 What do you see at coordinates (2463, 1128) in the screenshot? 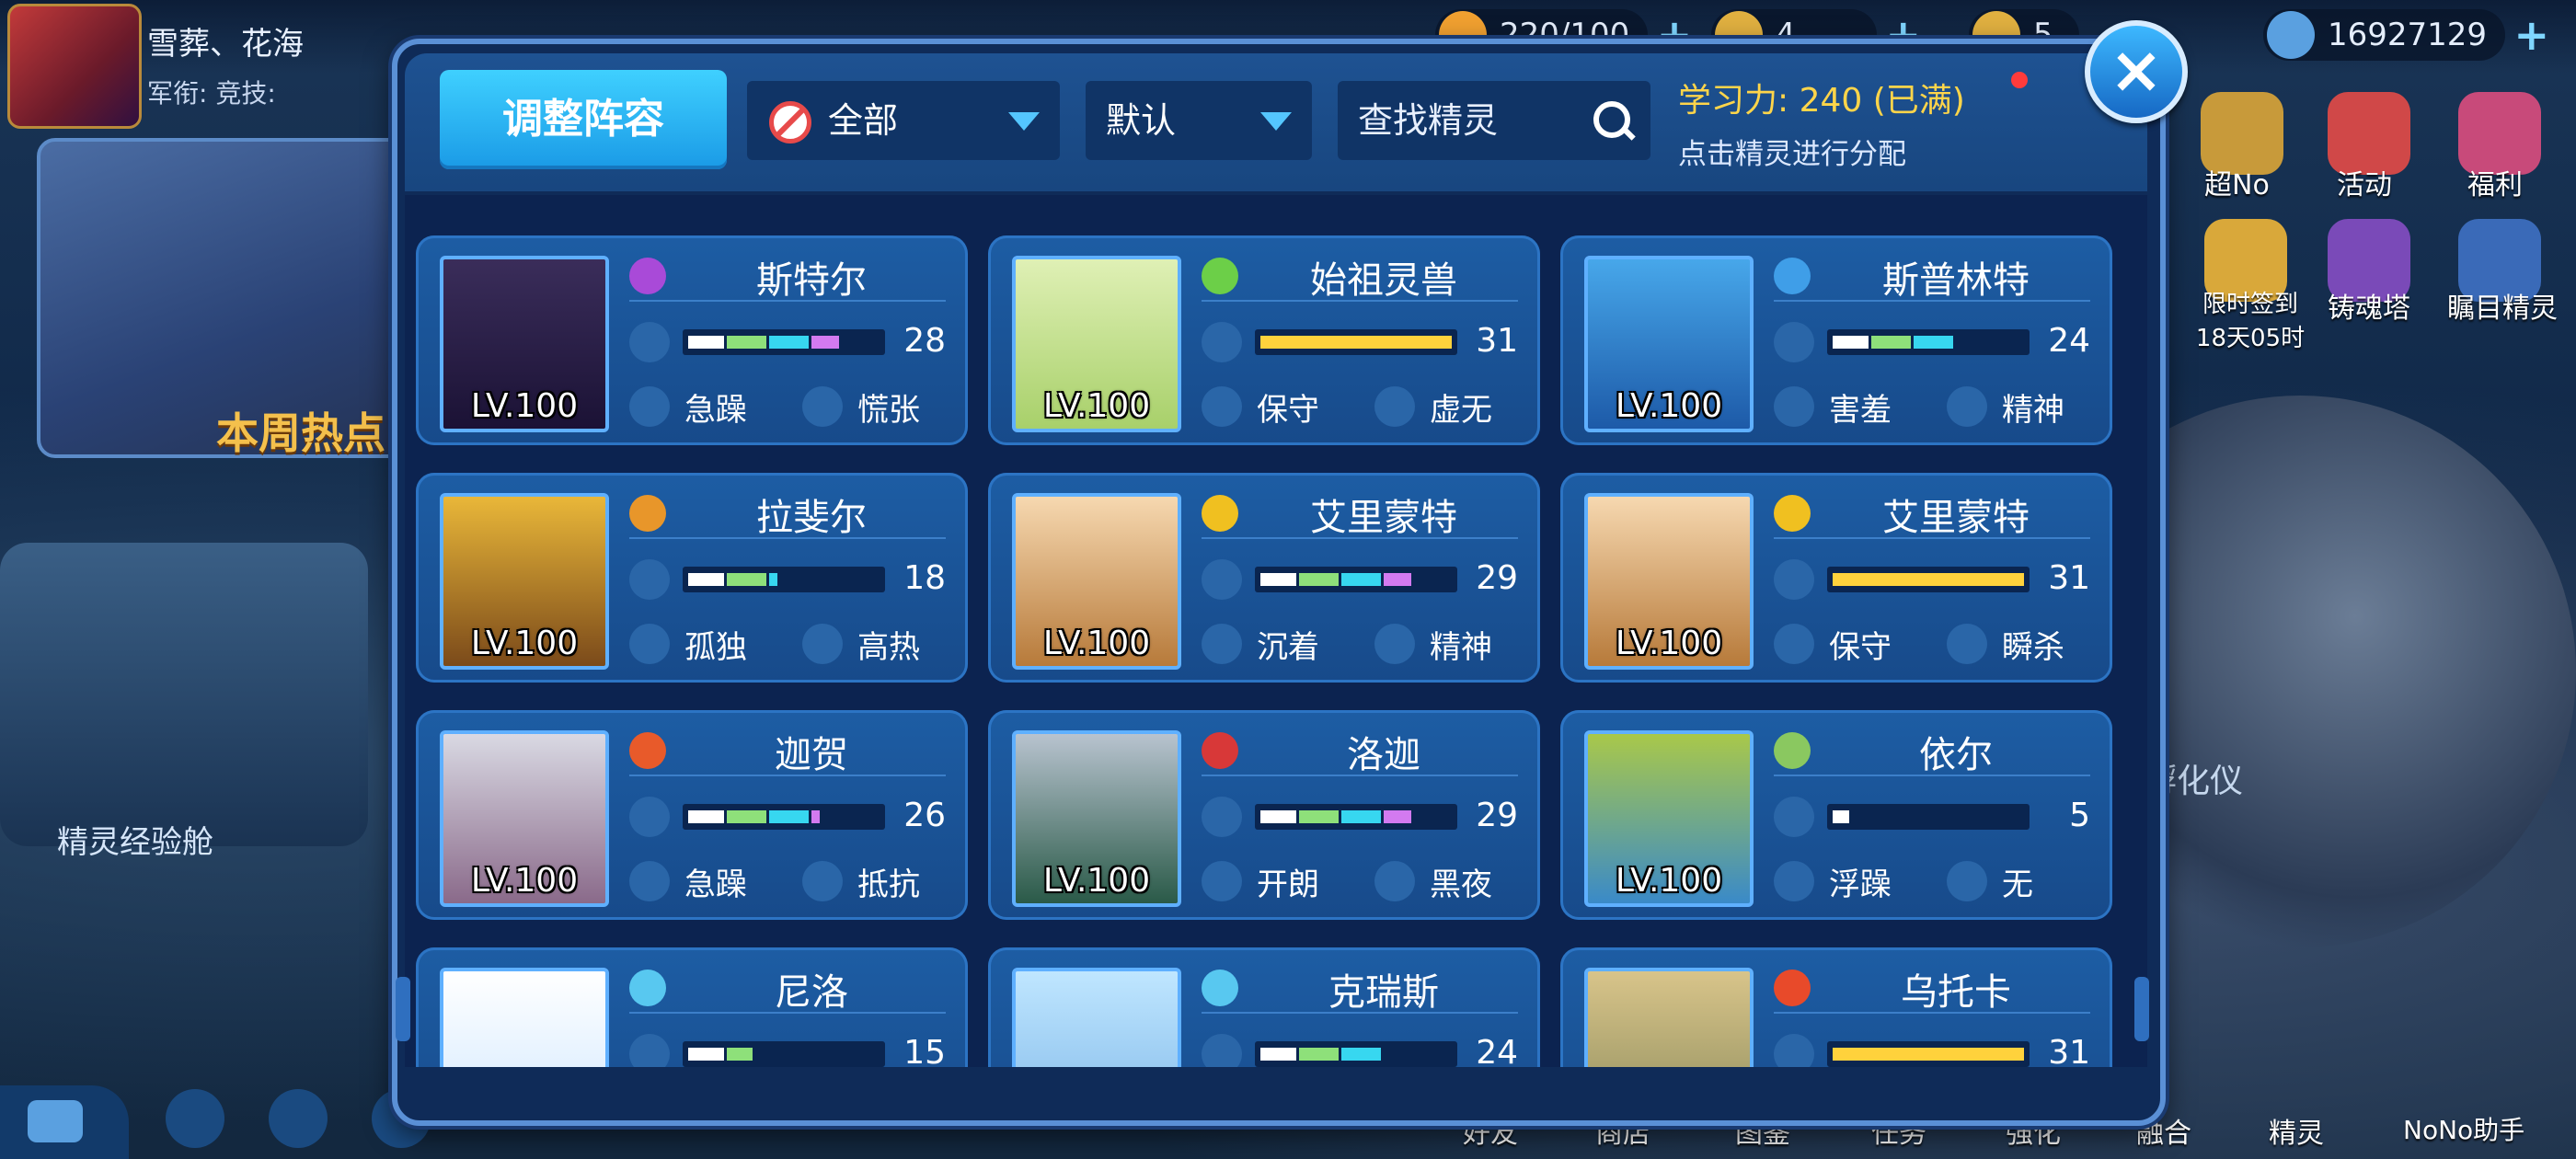
I see `nav-nono-helper: NoNo助手` at bounding box center [2463, 1128].